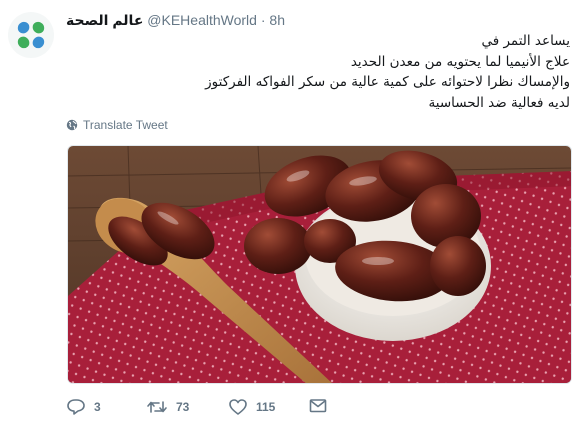 This screenshot has height=424, width=583. What do you see at coordinates (157, 407) in the screenshot?
I see `retweet-icon` at bounding box center [157, 407].